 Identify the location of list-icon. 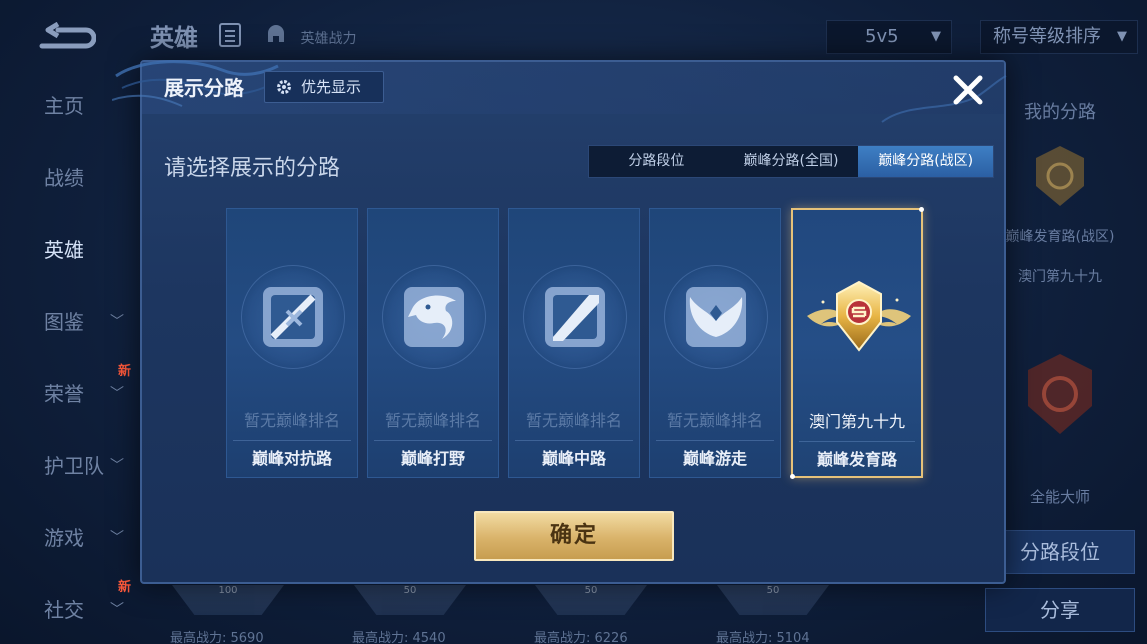
(230, 35).